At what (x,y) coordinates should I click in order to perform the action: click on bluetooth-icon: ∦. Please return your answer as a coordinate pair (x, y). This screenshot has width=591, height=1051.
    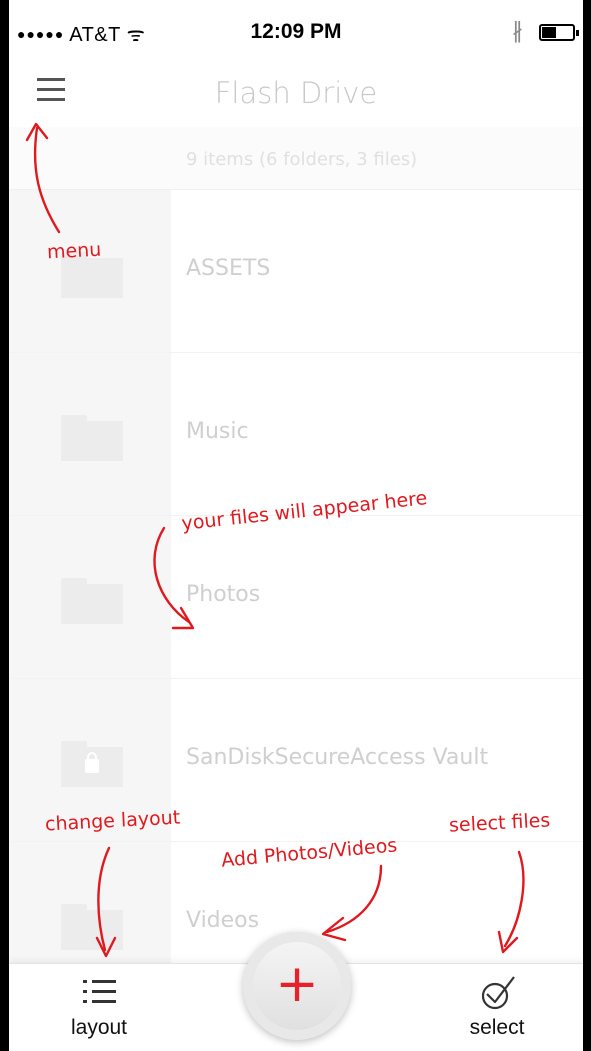
    Looking at the image, I should click on (517, 30).